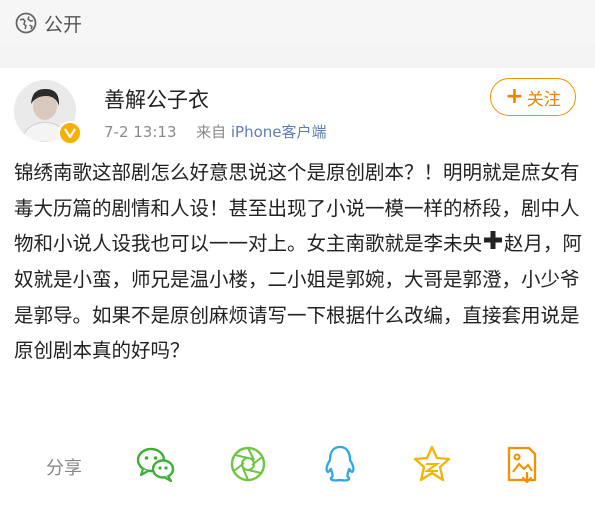 The width and height of the screenshot is (595, 516). Describe the element at coordinates (70, 133) in the screenshot. I see `verified-badge-icon` at that location.